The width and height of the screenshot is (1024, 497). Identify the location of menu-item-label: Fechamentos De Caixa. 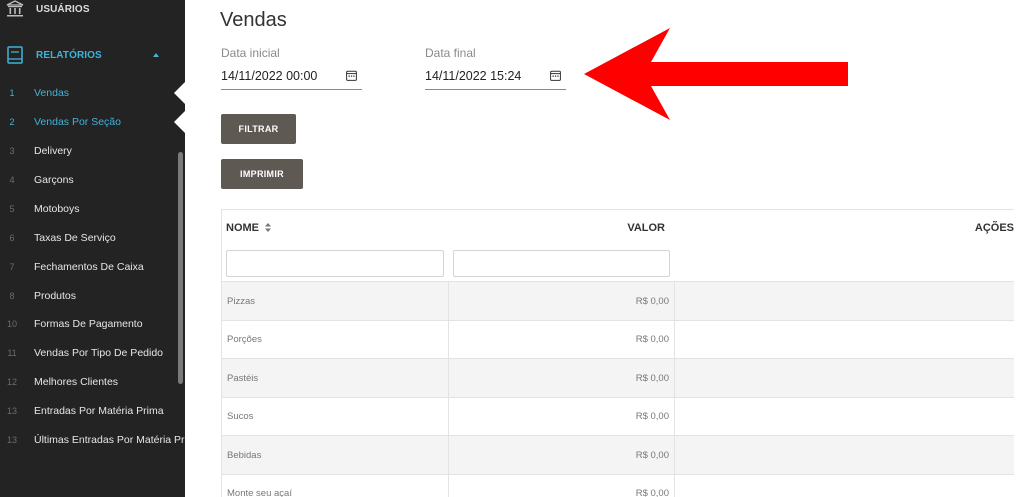
(89, 266).